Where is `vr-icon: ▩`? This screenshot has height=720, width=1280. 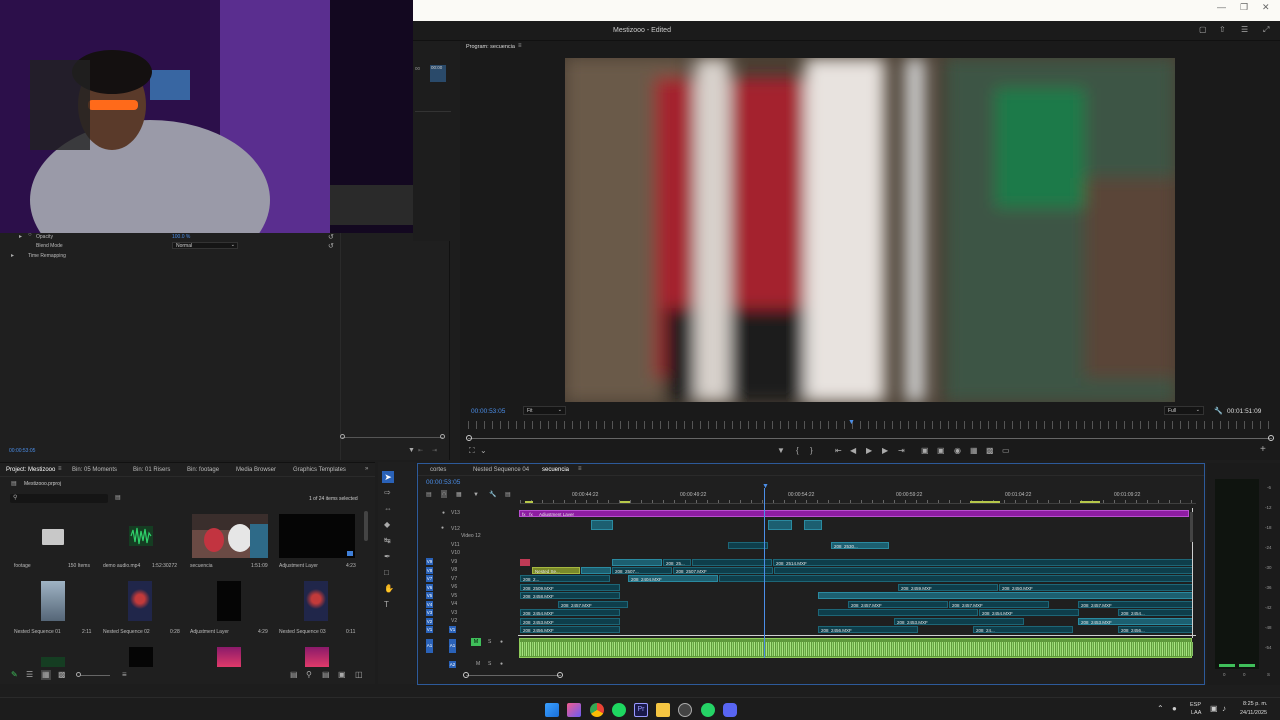
vr-icon: ▩ is located at coordinates (990, 451).